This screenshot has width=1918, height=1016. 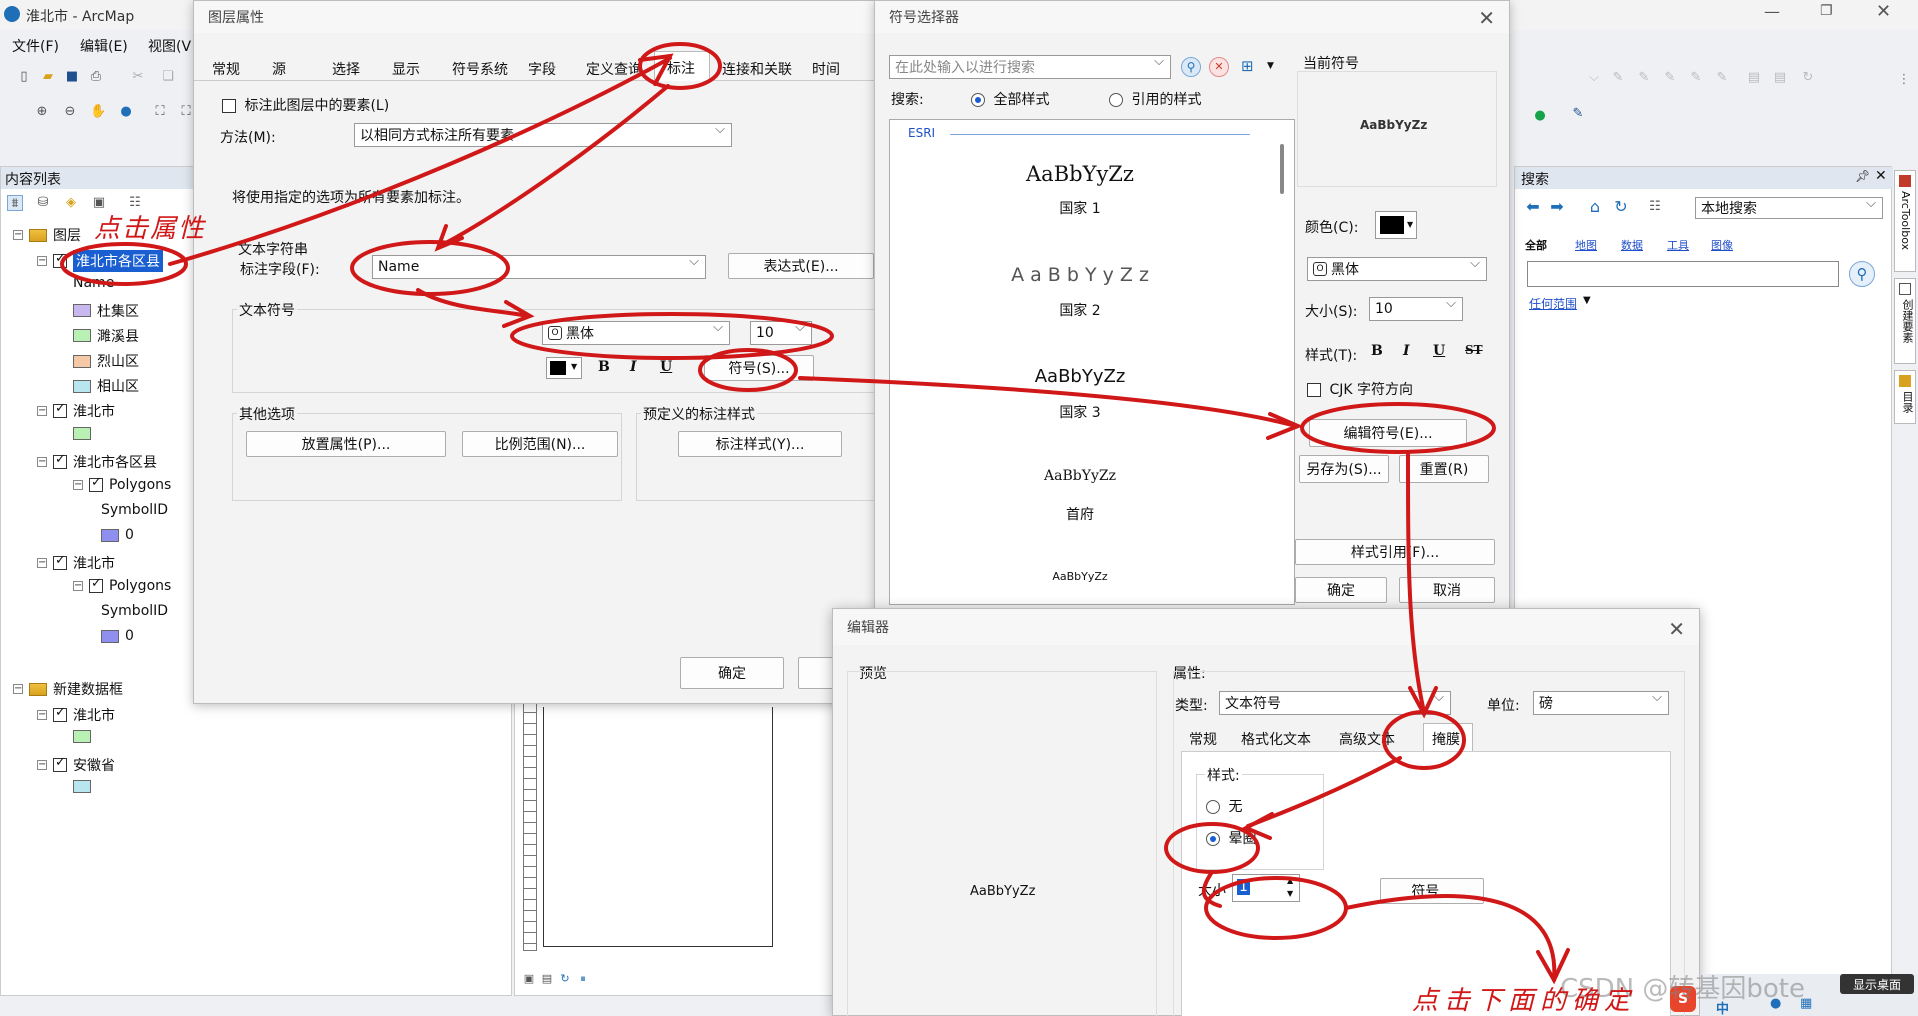 What do you see at coordinates (1191, 67) in the screenshot?
I see `symbol-search-icon: ⚲` at bounding box center [1191, 67].